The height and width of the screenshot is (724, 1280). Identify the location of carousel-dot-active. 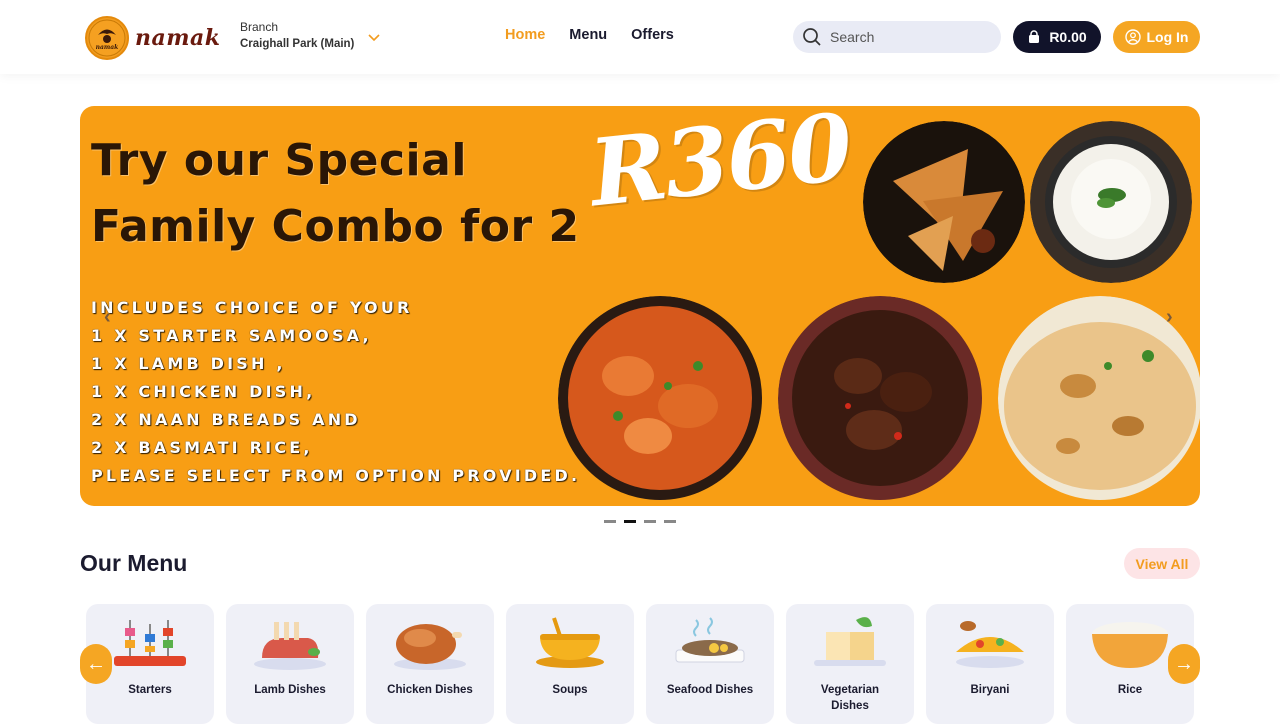
(630, 521).